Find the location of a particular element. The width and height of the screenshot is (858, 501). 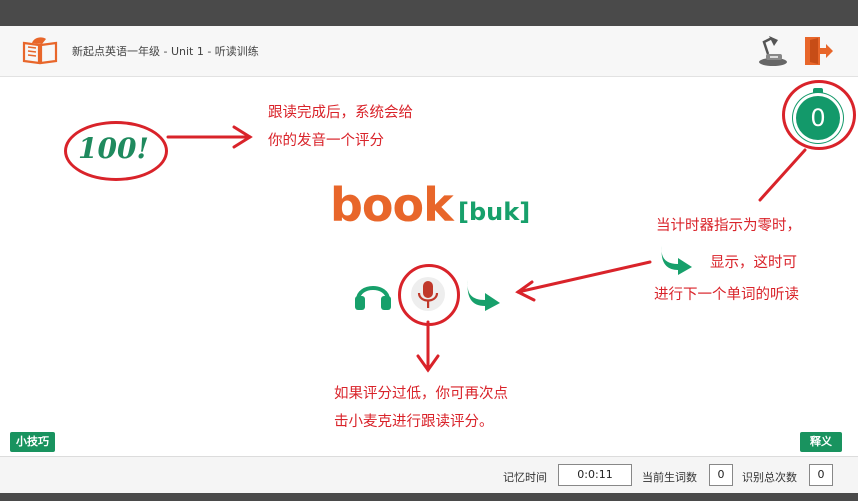

arrow-to-next-button is located at coordinates (584, 277).